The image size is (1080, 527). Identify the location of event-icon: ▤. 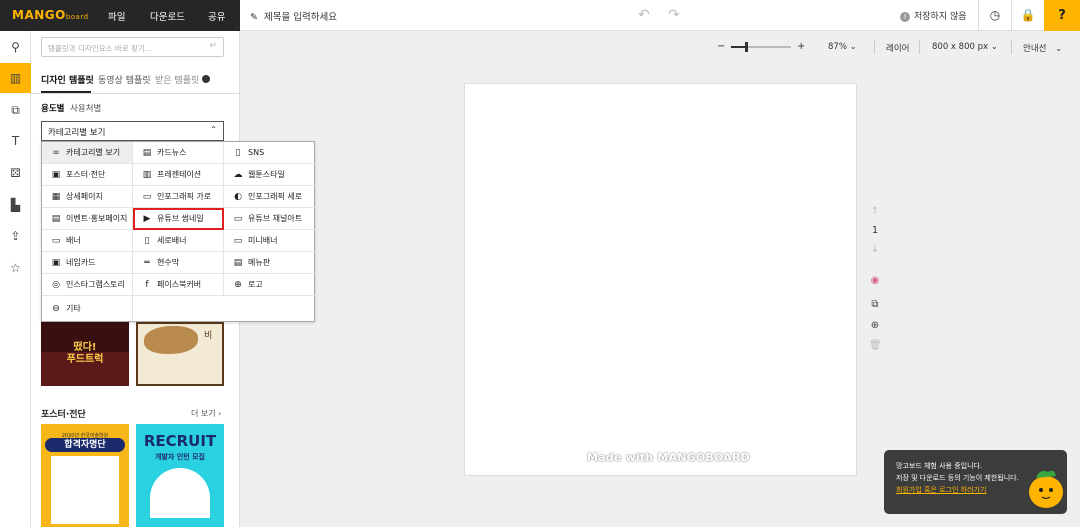
(56, 219).